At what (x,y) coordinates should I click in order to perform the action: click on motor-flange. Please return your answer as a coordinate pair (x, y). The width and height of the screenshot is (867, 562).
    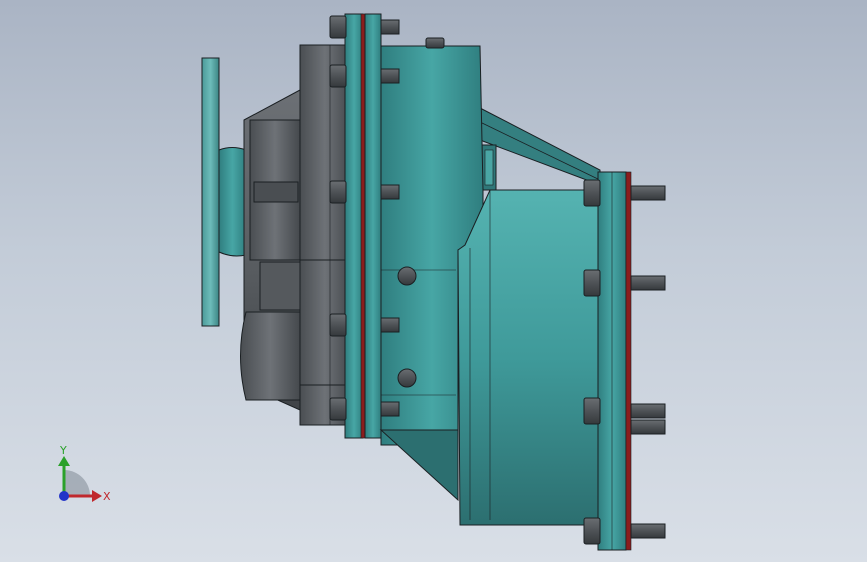
    Looking at the image, I should click on (224, 192).